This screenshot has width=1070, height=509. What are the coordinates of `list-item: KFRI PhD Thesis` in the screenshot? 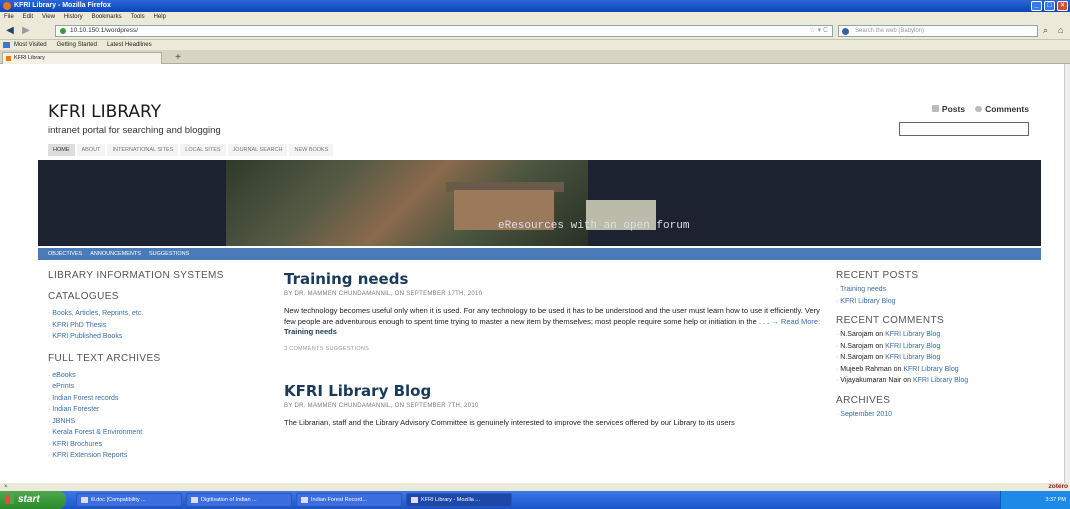 It's located at (163, 326).